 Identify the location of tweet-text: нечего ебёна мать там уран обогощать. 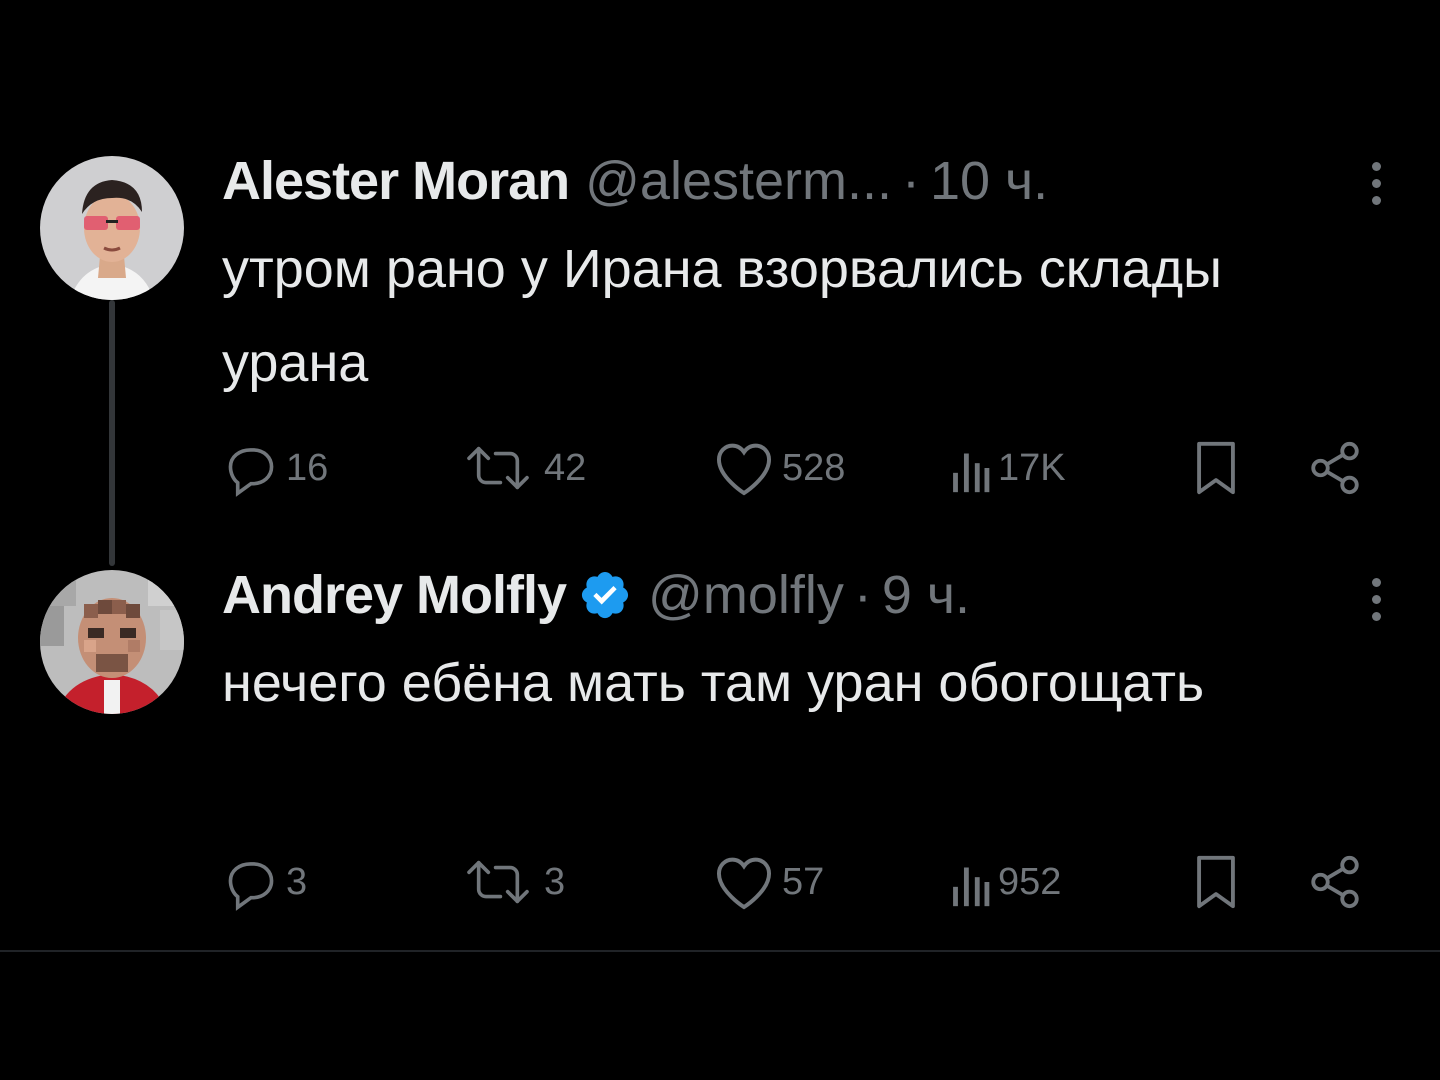
(713, 683).